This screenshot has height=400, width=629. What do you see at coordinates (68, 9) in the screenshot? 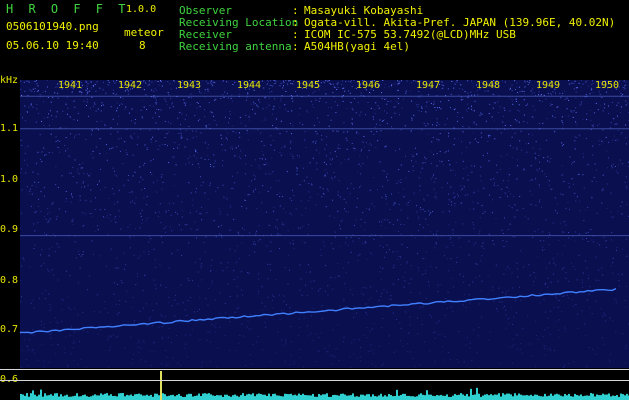
I see `app-title: H R O F F T` at bounding box center [68, 9].